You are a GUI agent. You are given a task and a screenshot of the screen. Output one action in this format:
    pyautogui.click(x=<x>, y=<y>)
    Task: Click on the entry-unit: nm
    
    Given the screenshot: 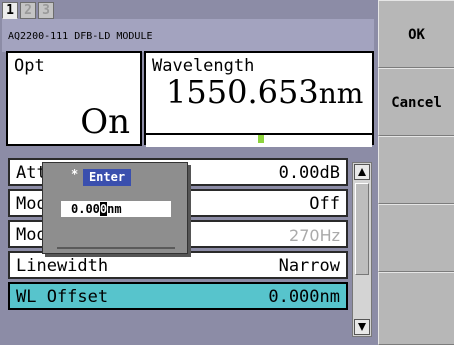 What is the action you would take?
    pyautogui.click(x=114, y=209)
    